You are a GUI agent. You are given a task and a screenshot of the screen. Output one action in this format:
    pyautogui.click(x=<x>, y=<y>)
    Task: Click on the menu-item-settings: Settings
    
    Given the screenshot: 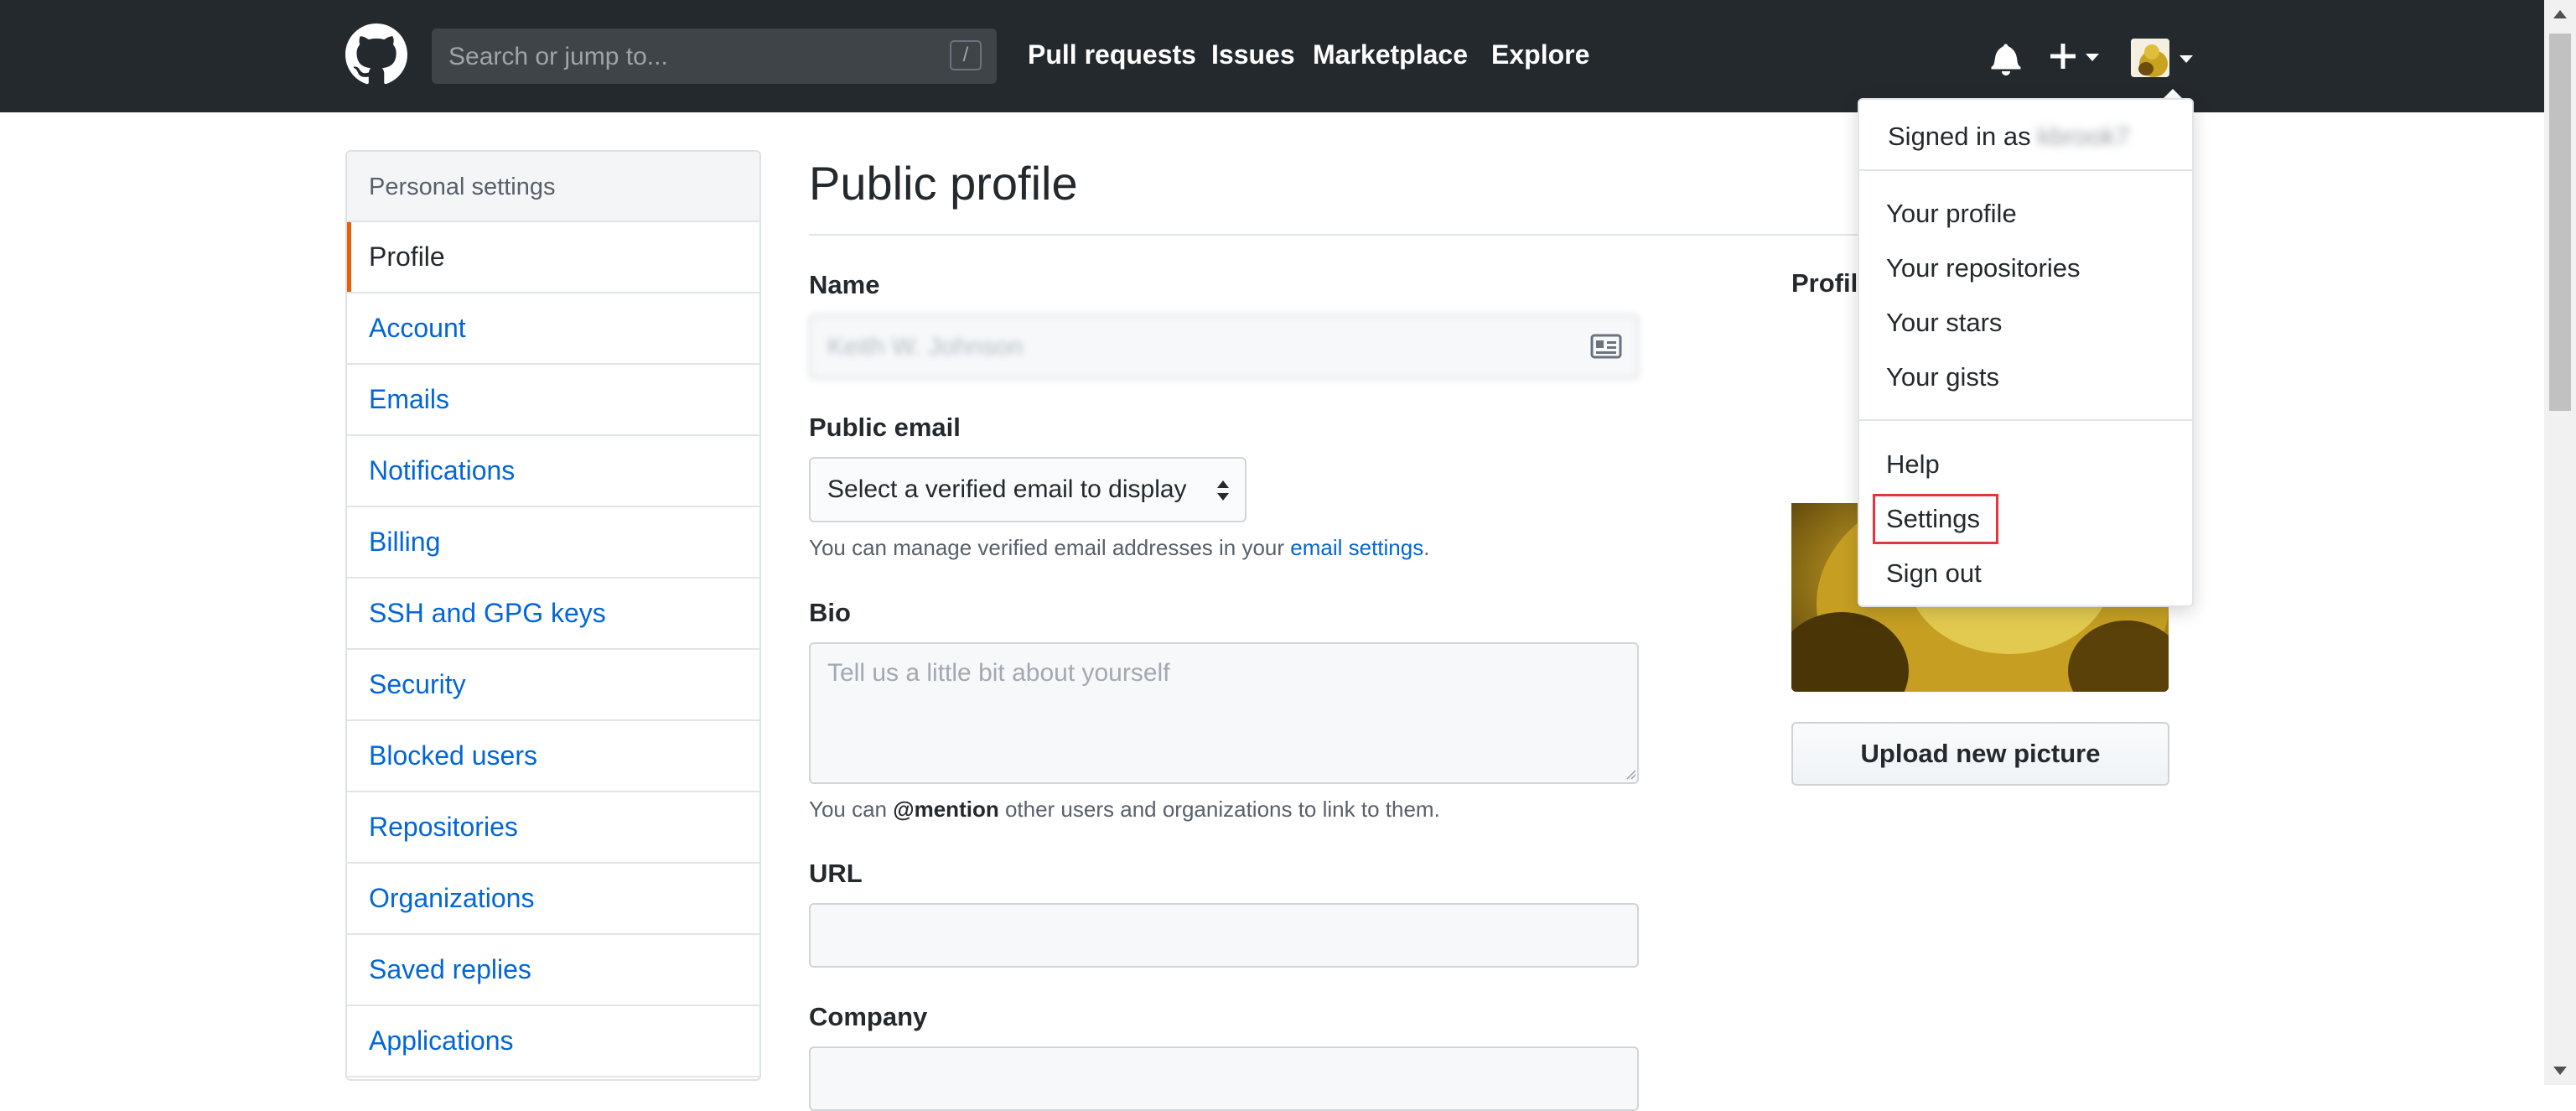 What is the action you would take?
    pyautogui.click(x=1933, y=519)
    